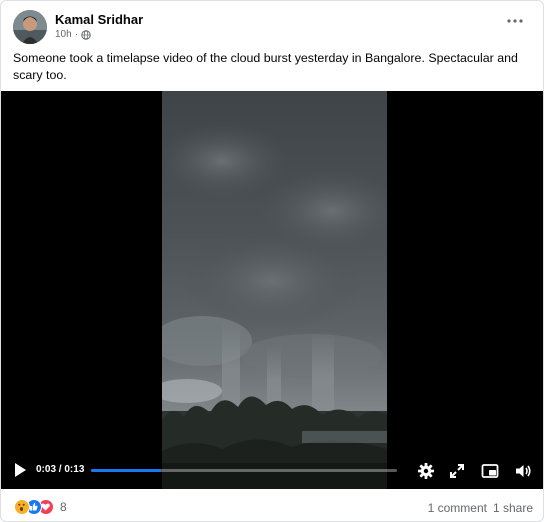  What do you see at coordinates (73, 34) in the screenshot?
I see `post-meta: 10h ·` at bounding box center [73, 34].